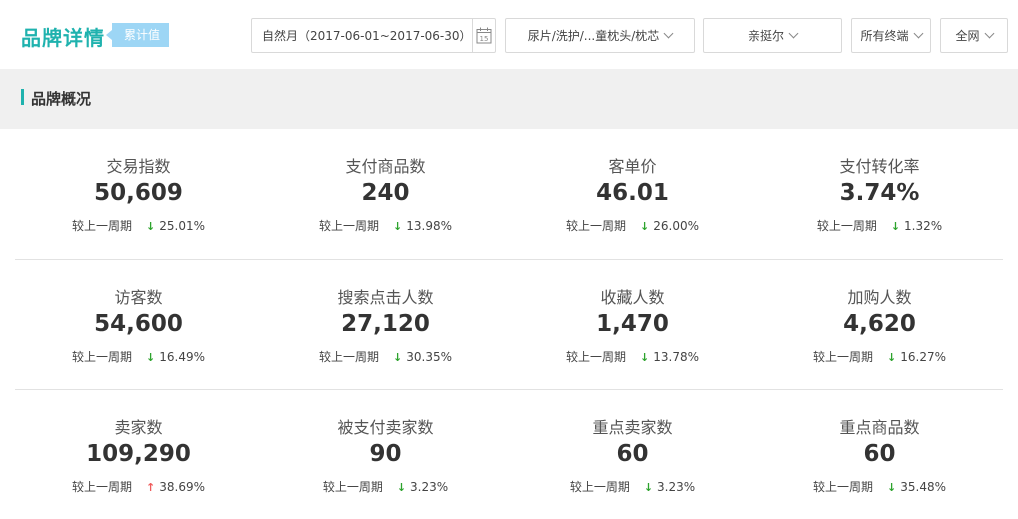 The image size is (1018, 519). What do you see at coordinates (879, 486) in the screenshot?
I see `metric-comparison: 较上一周期 ↓ 35.48%` at bounding box center [879, 486].